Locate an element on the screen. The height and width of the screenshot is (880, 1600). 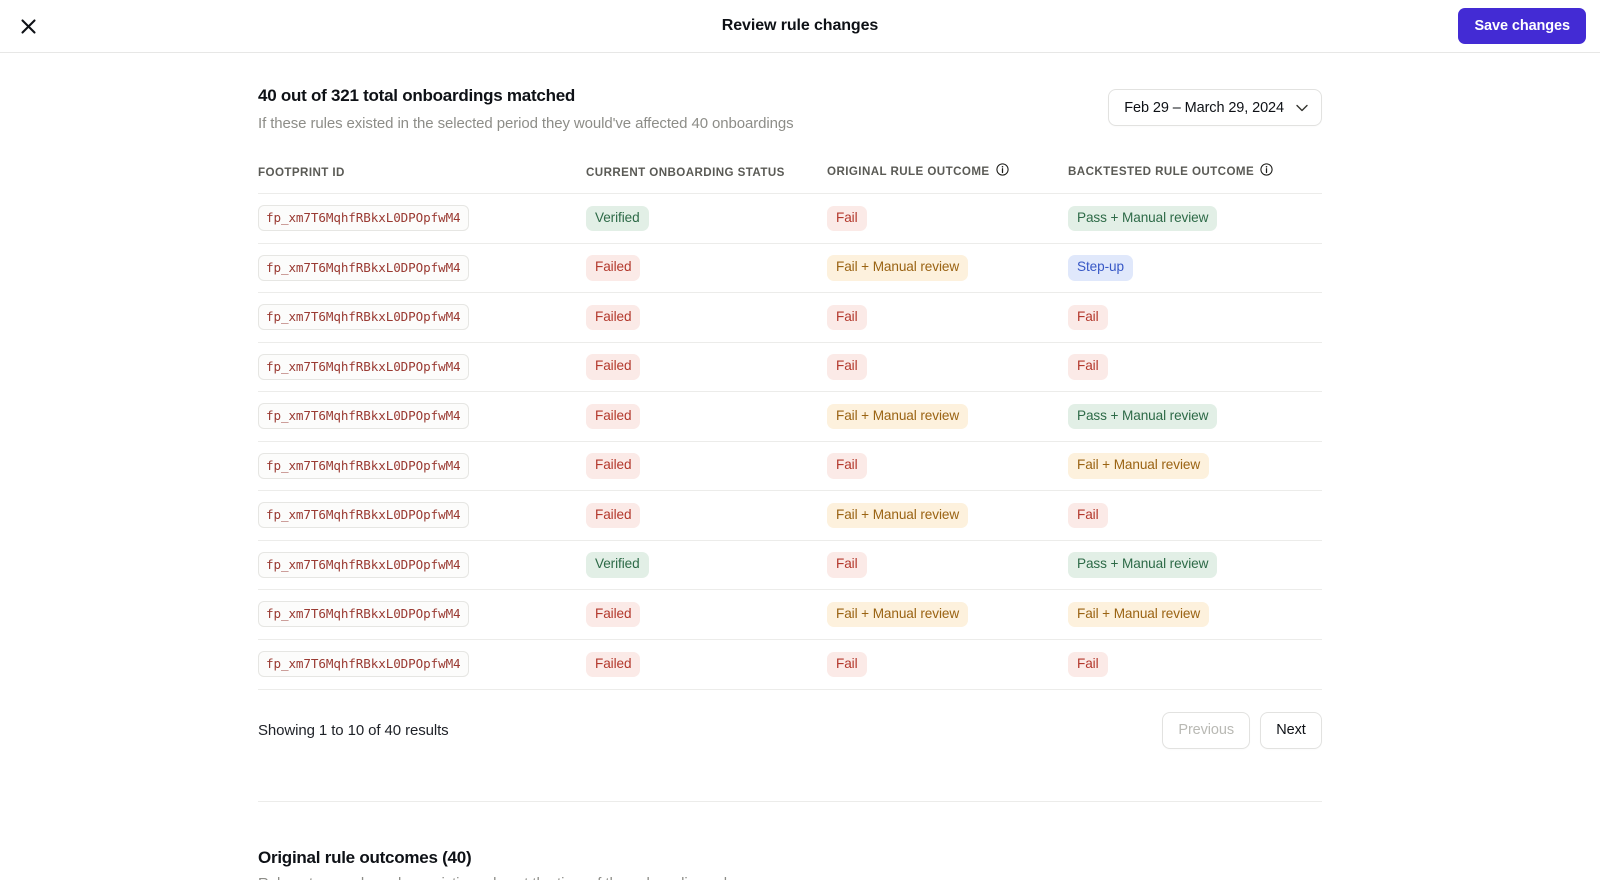
close-icon is located at coordinates (28, 26).